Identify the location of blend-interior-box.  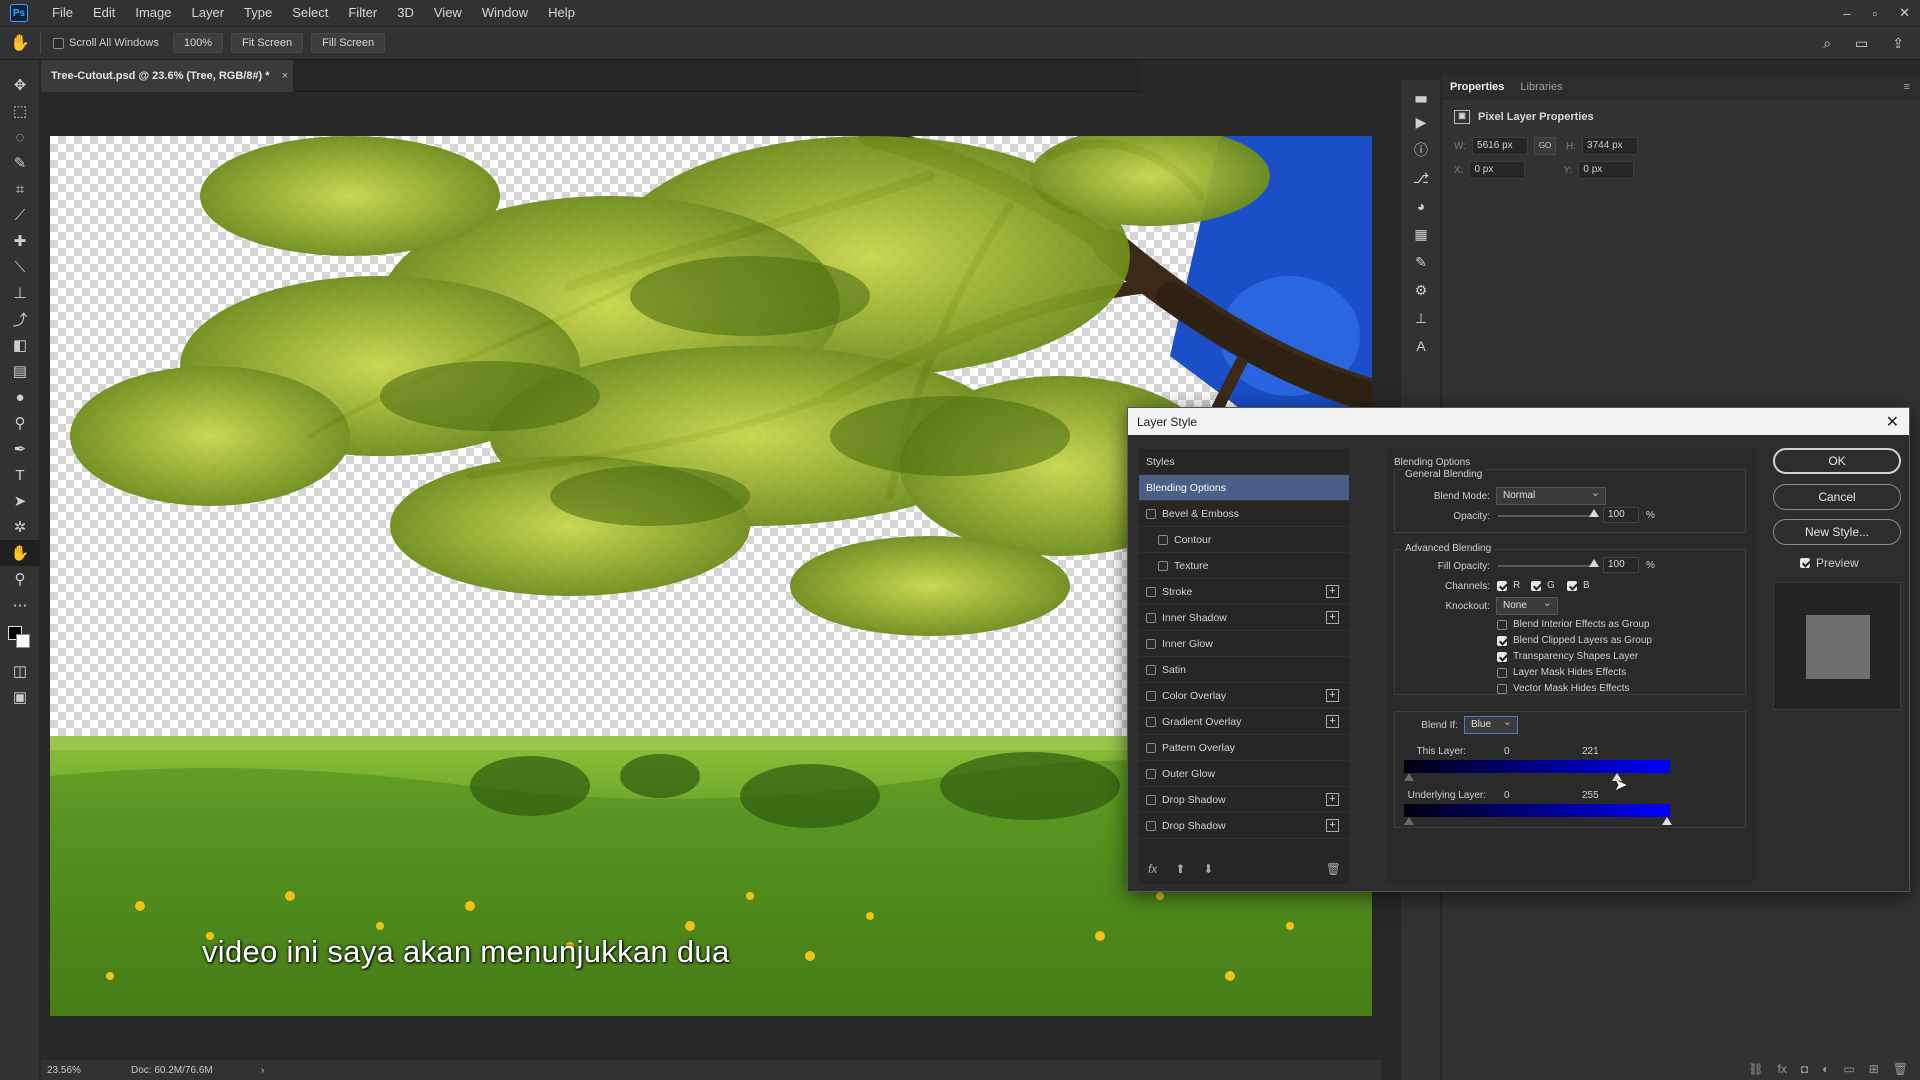
(1502, 624).